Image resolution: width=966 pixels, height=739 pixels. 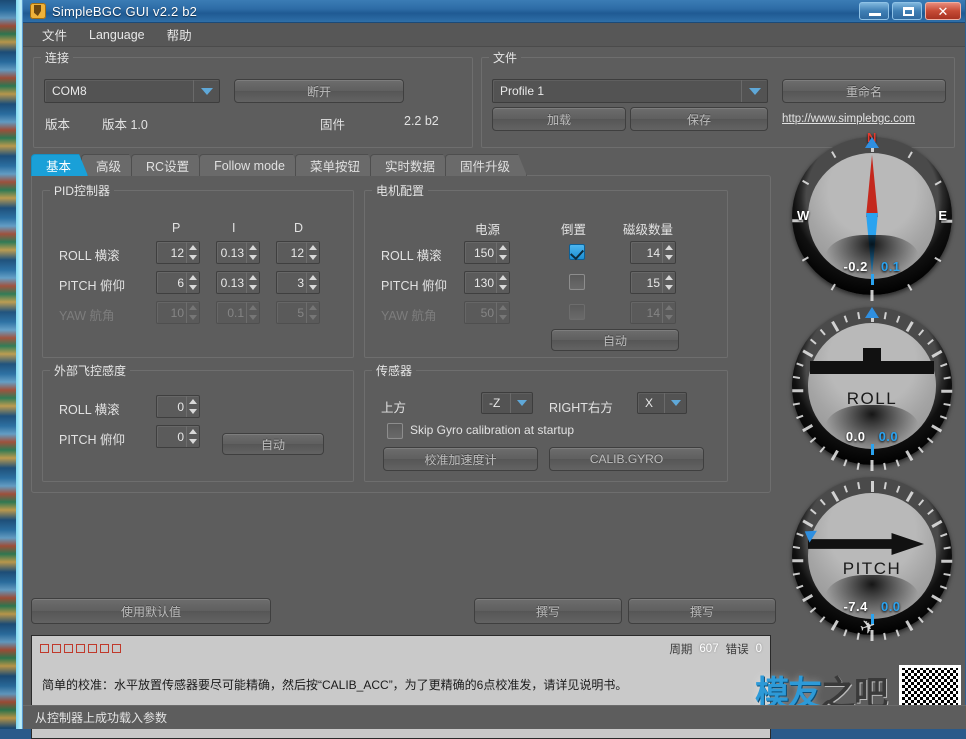 I want to click on pid-pitch-p: 6, so click(x=178, y=282).